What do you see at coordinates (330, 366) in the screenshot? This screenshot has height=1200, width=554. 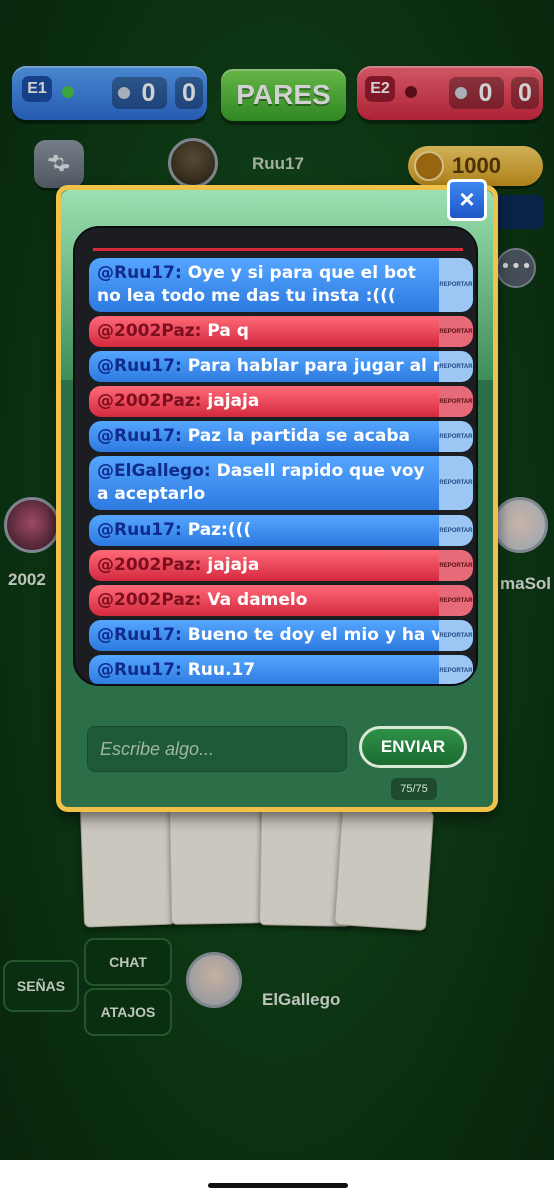 I see `message-text: Para hablar para jugar al mus :/` at bounding box center [330, 366].